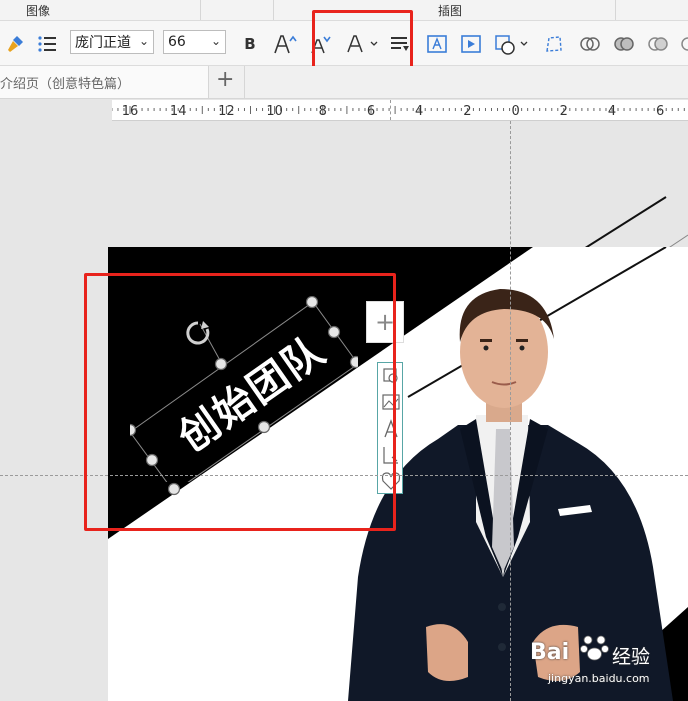 The width and height of the screenshot is (688, 701). I want to click on font-size-select: 66 ⌄, so click(194, 42).